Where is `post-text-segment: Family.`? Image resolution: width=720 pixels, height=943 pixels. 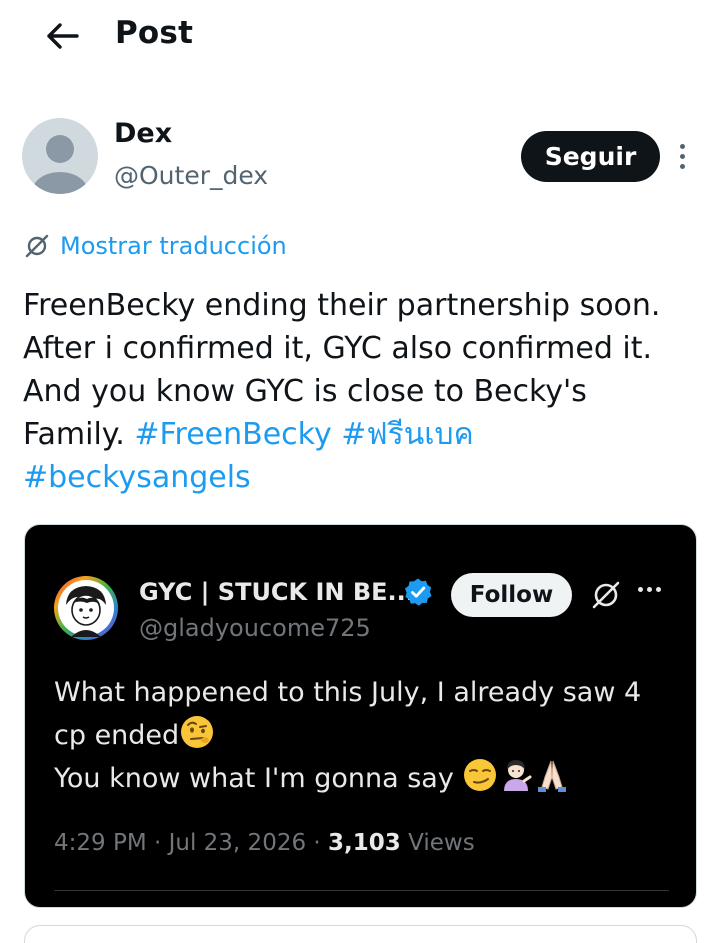 post-text-segment: Family. is located at coordinates (79, 434).